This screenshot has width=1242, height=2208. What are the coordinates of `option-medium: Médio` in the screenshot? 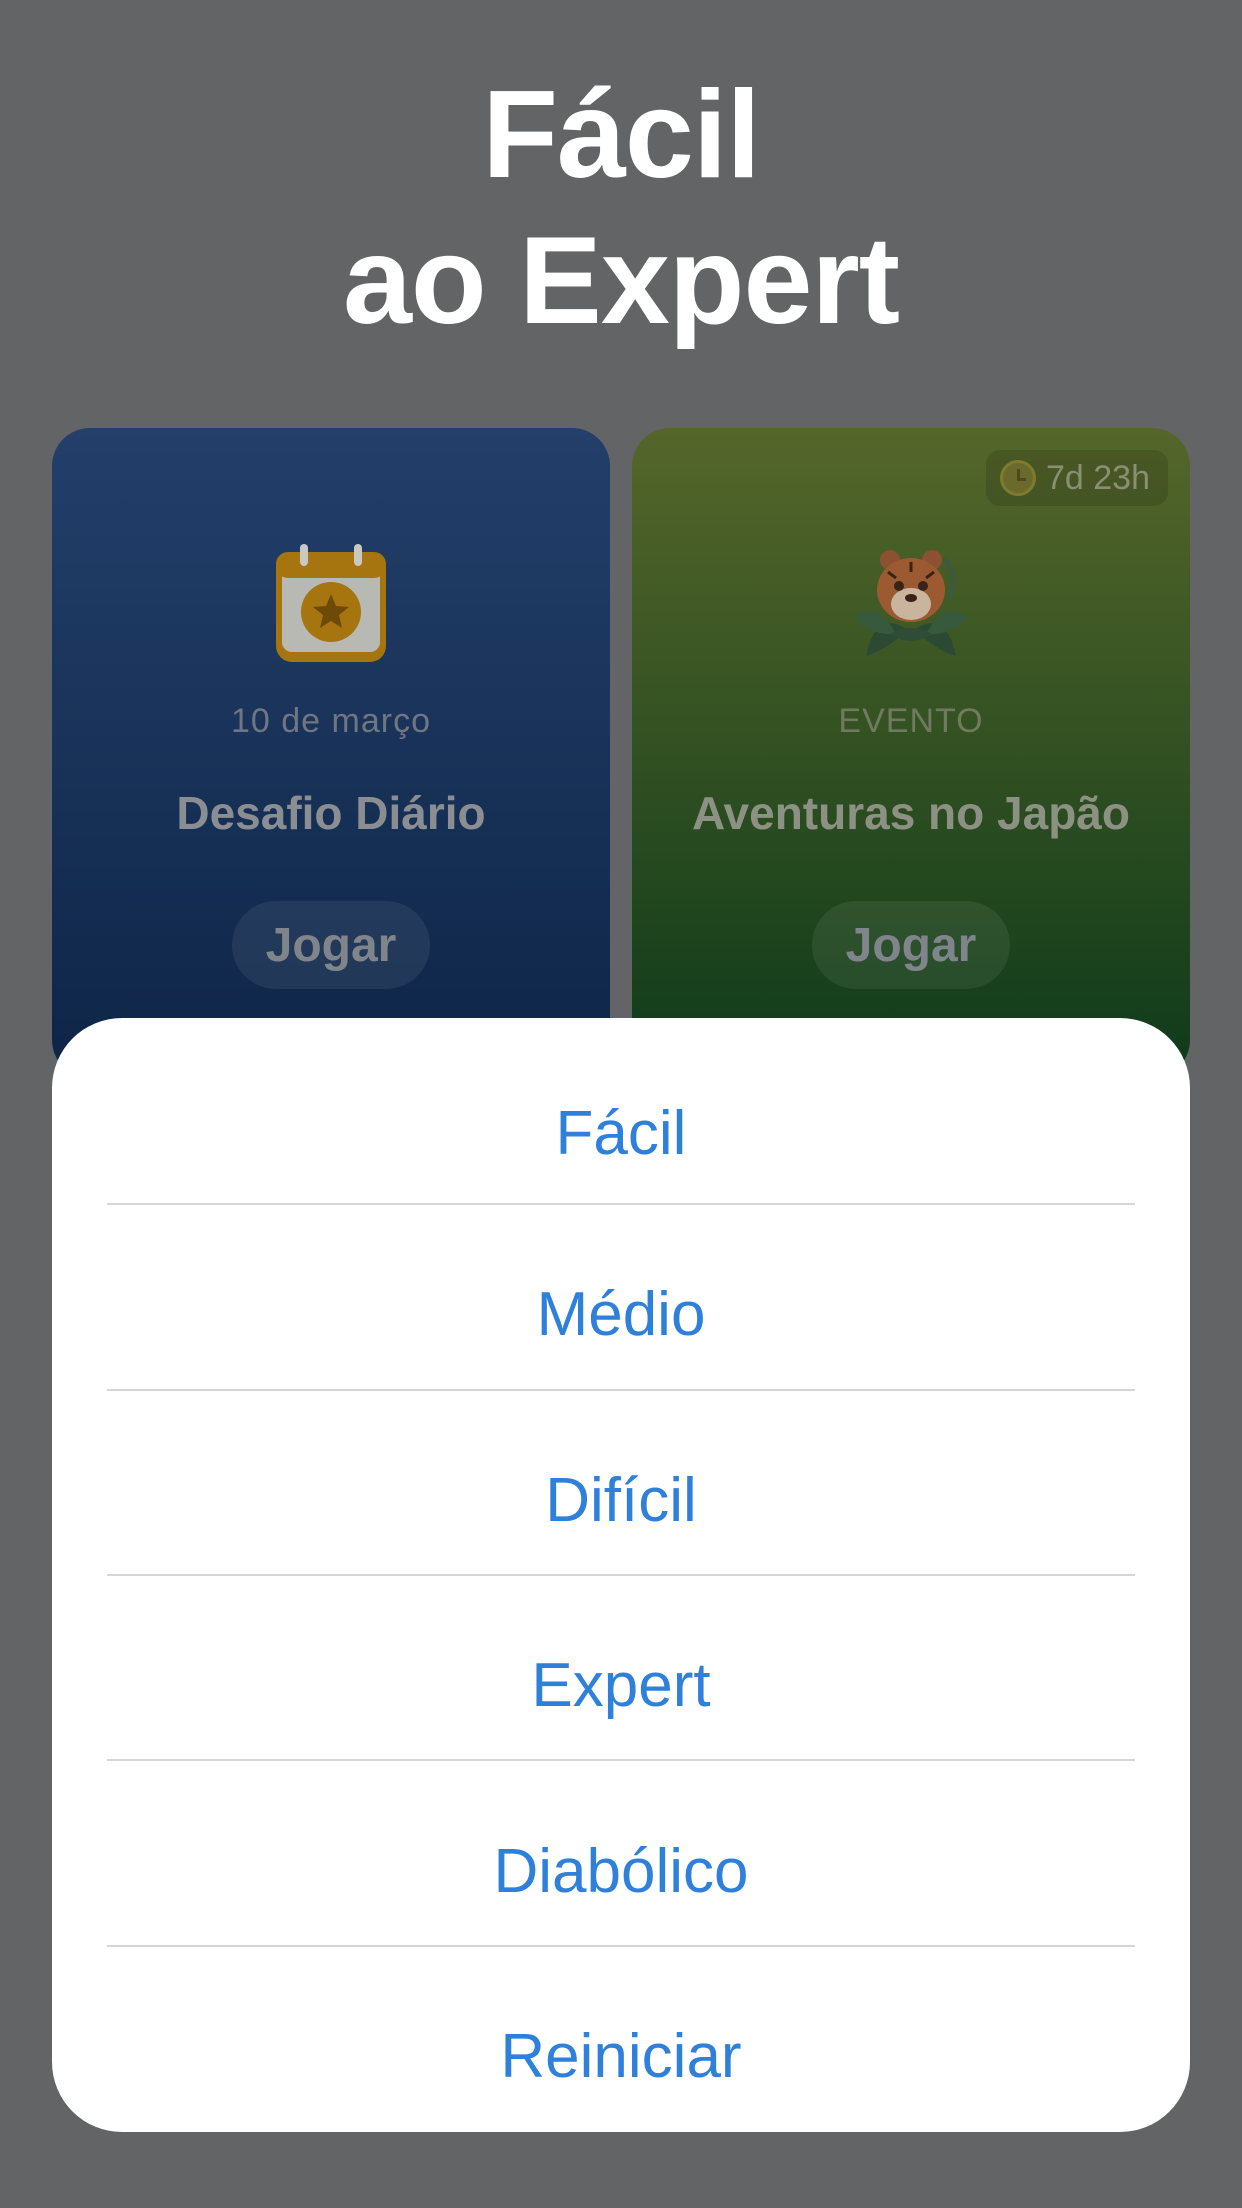 It's located at (621, 1314).